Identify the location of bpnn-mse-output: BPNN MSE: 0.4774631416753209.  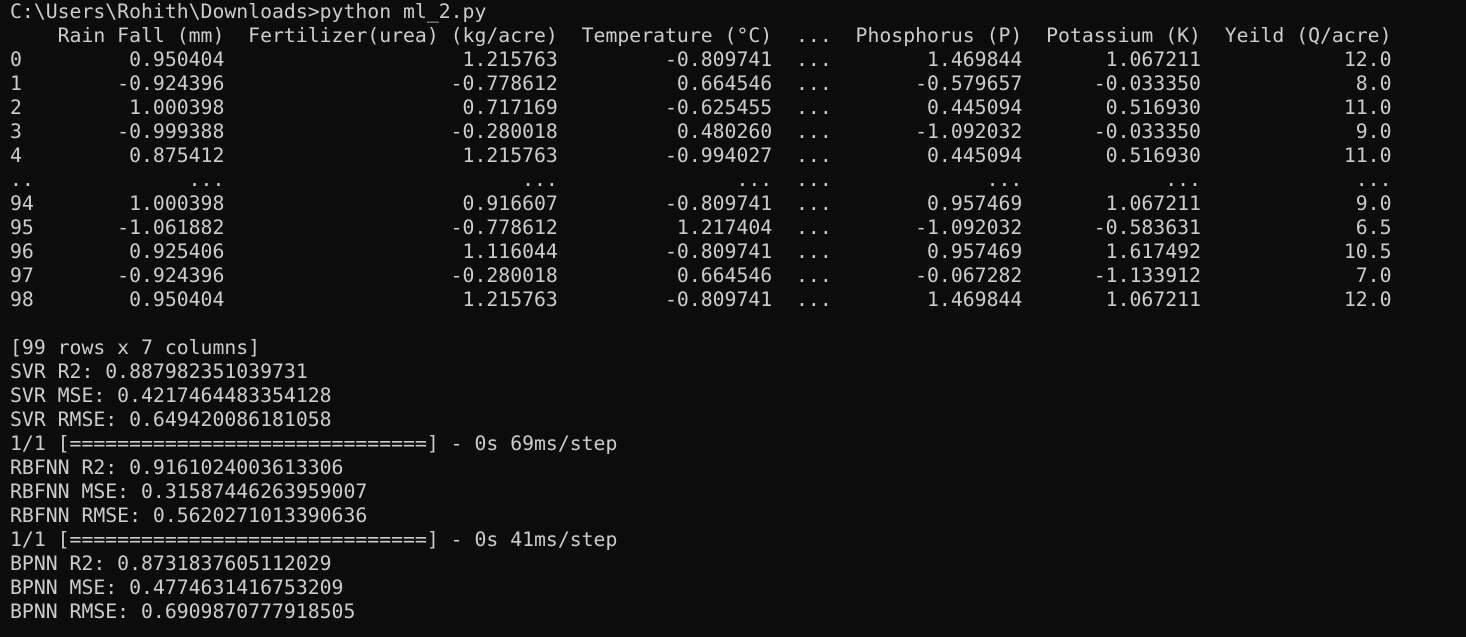
(177, 587).